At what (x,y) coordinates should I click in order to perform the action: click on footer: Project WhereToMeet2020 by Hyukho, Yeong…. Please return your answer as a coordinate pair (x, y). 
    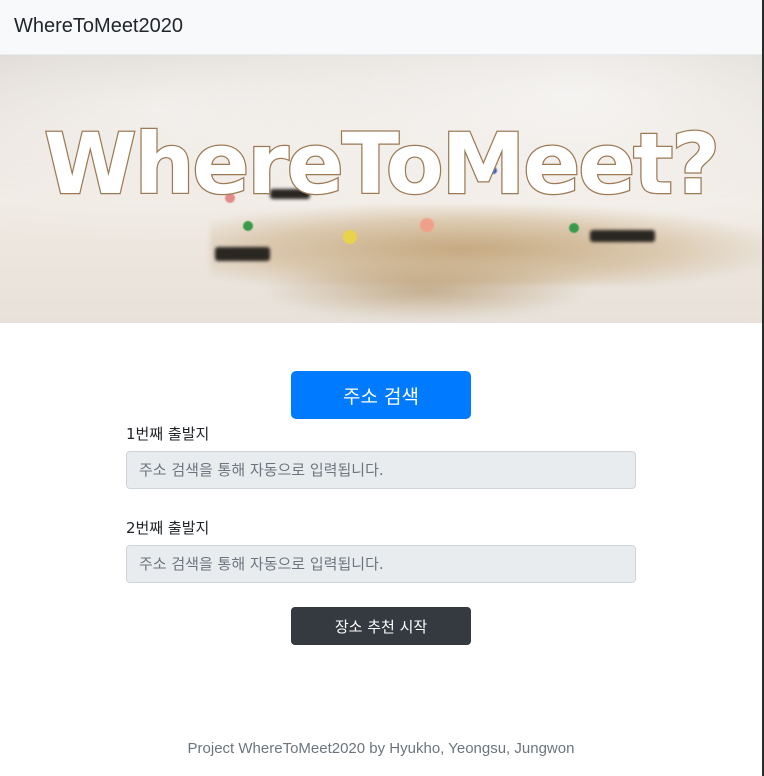
    Looking at the image, I should click on (381, 748).